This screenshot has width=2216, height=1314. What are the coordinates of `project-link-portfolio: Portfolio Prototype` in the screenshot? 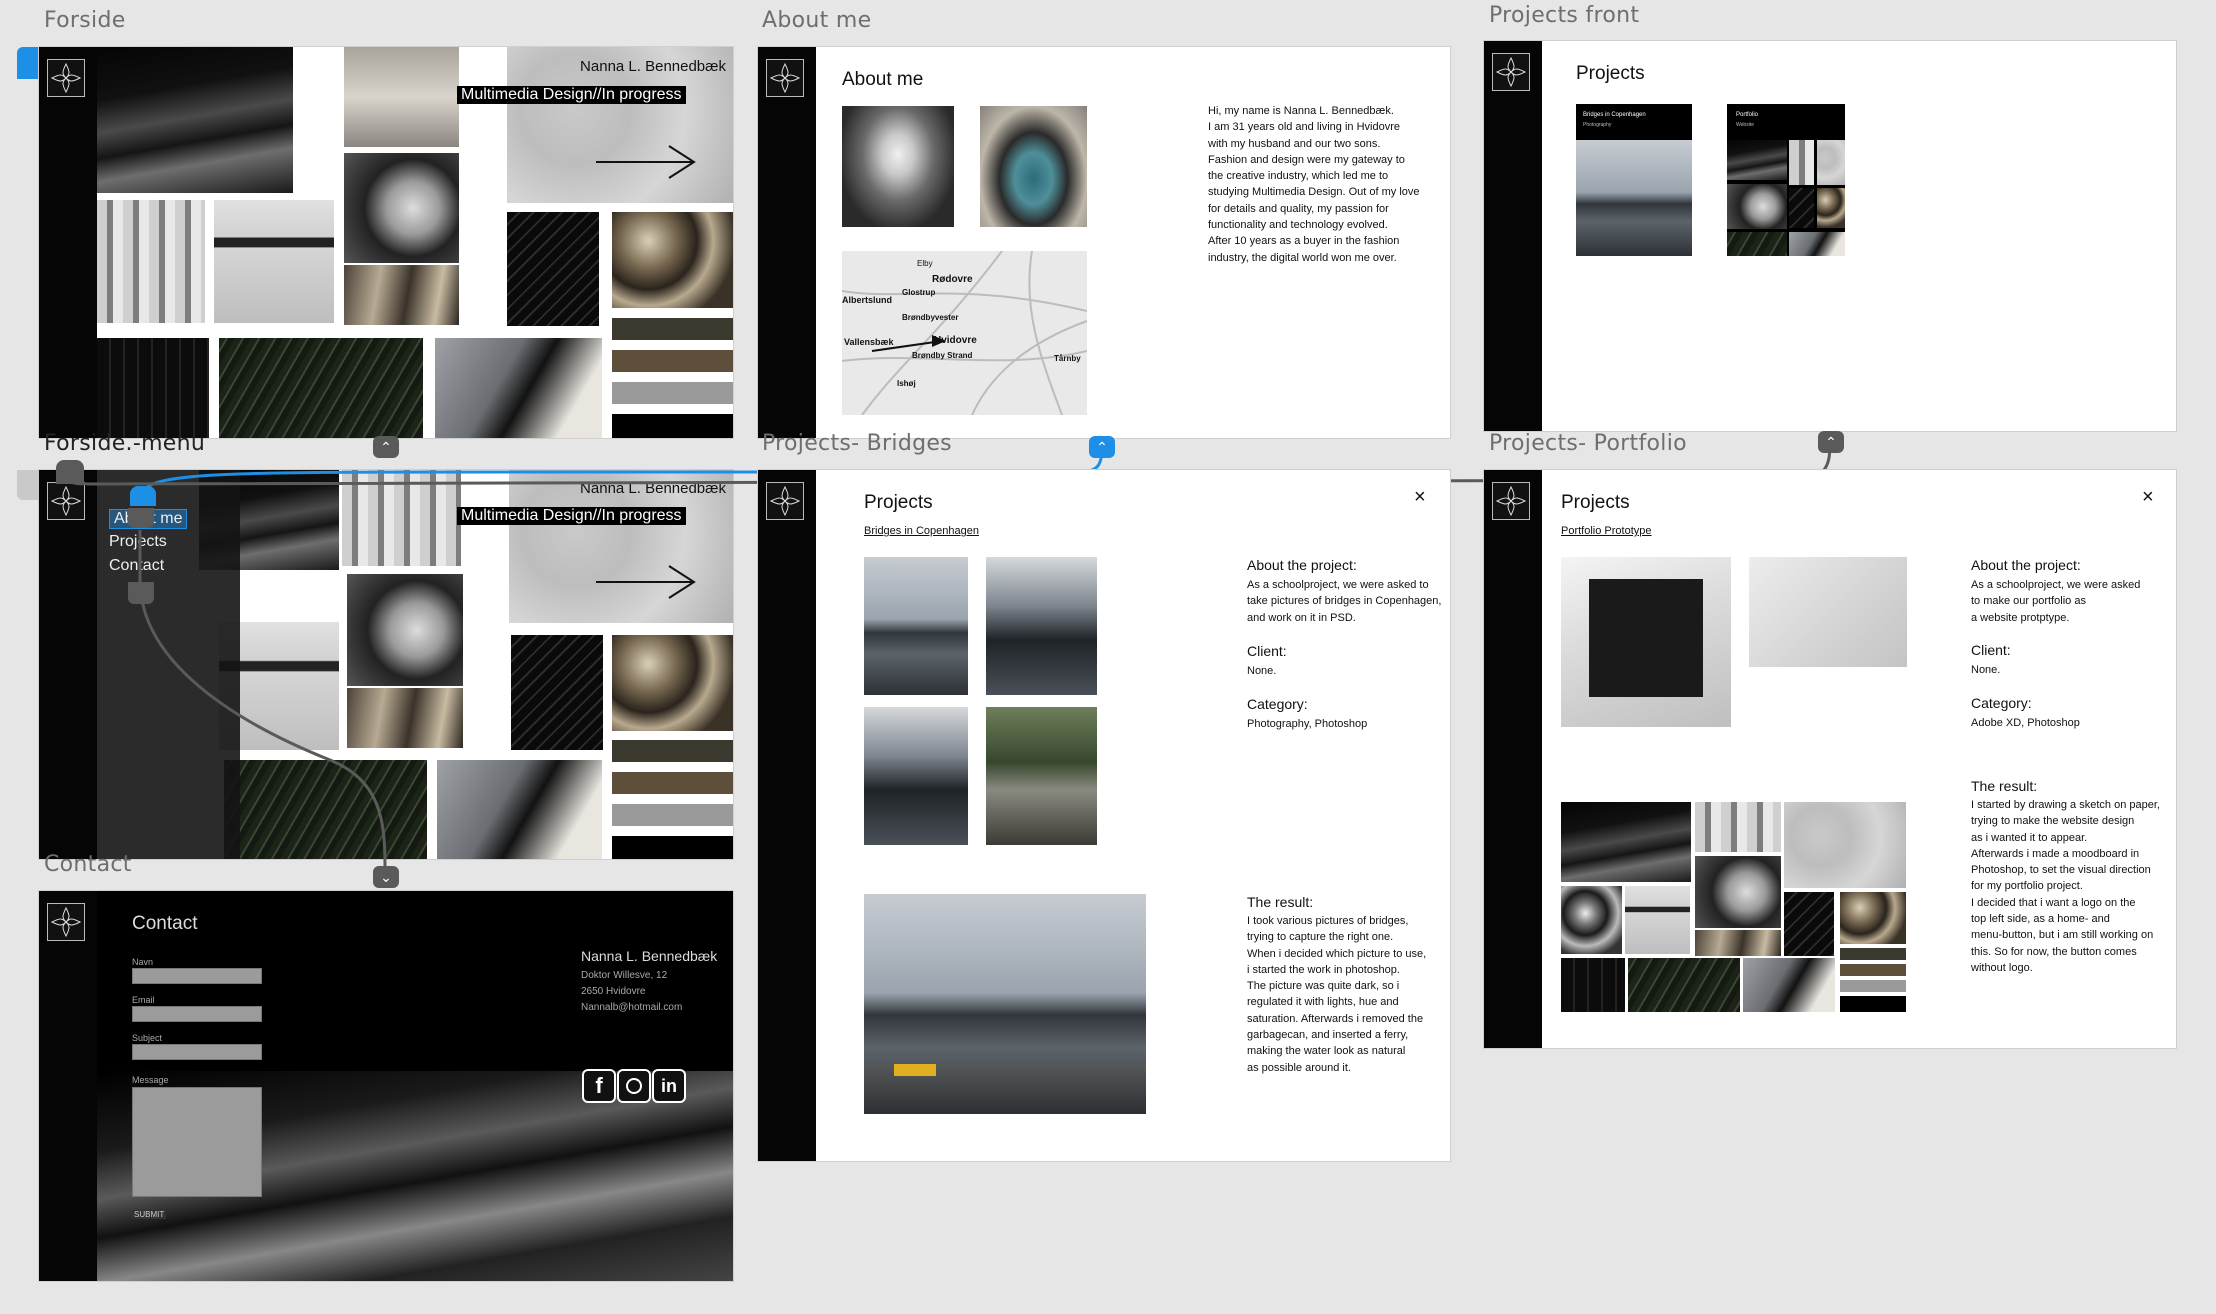 It's located at (1606, 531).